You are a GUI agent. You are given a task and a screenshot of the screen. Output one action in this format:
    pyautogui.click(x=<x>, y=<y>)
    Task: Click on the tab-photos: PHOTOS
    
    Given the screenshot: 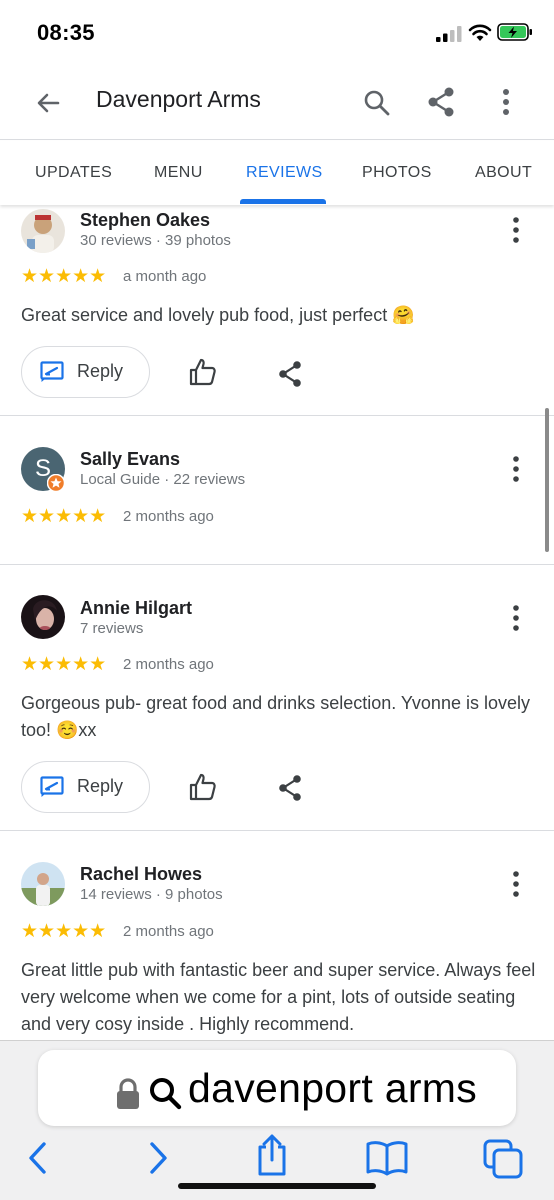 What is the action you would take?
    pyautogui.click(x=397, y=173)
    